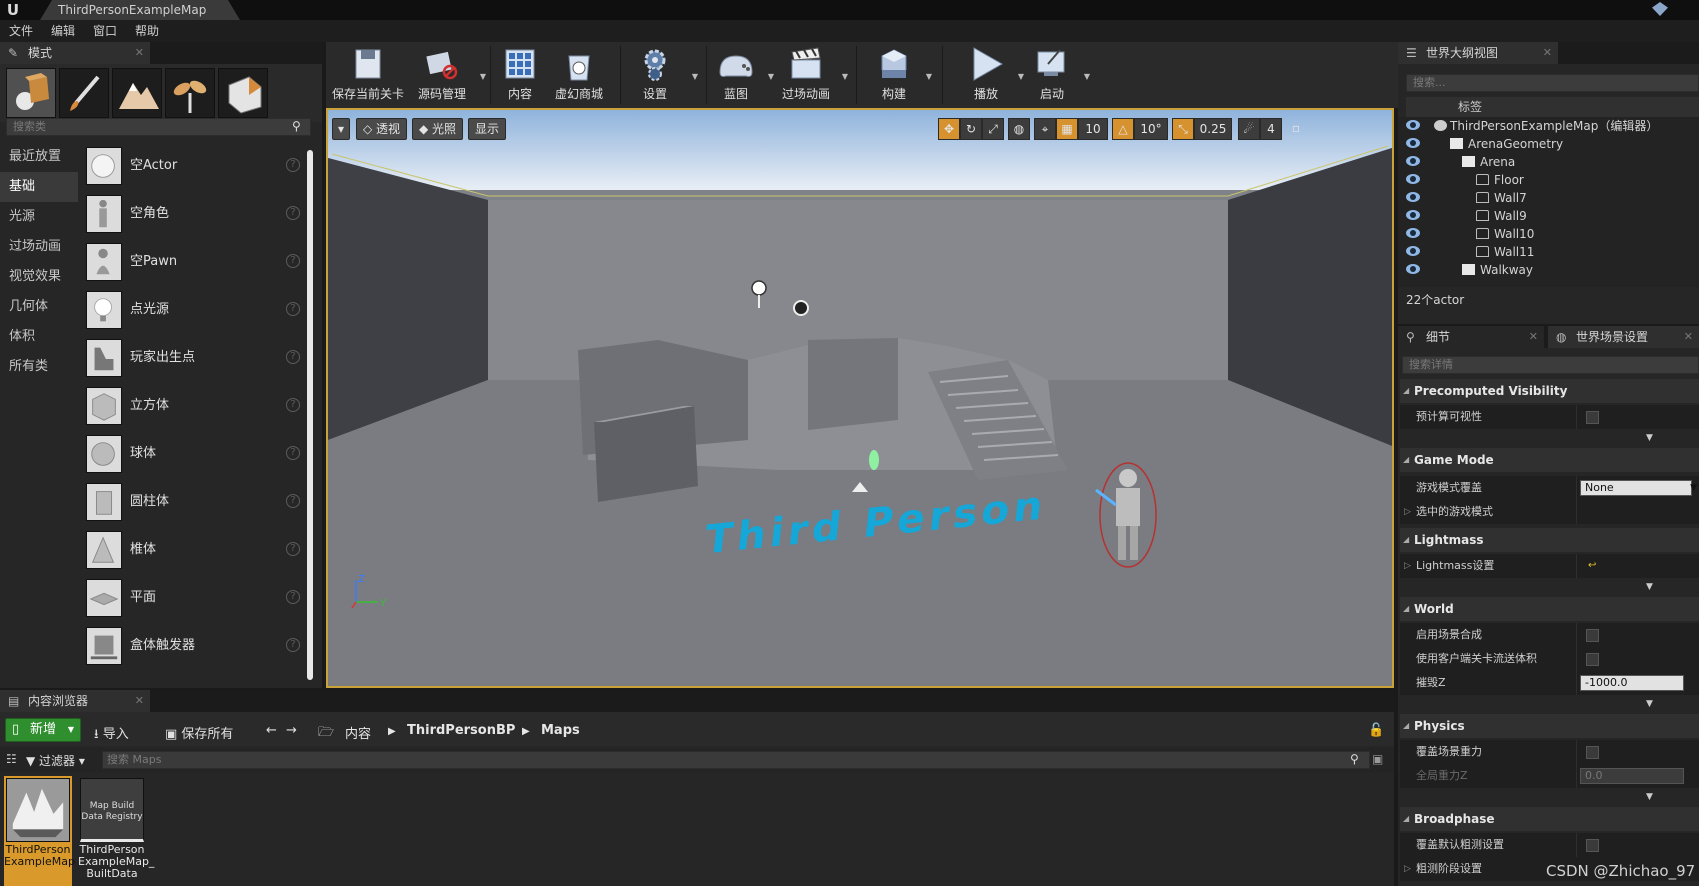 The width and height of the screenshot is (1699, 886). Describe the element at coordinates (1548, 234) in the screenshot. I see `tree-row: Wall10` at that location.